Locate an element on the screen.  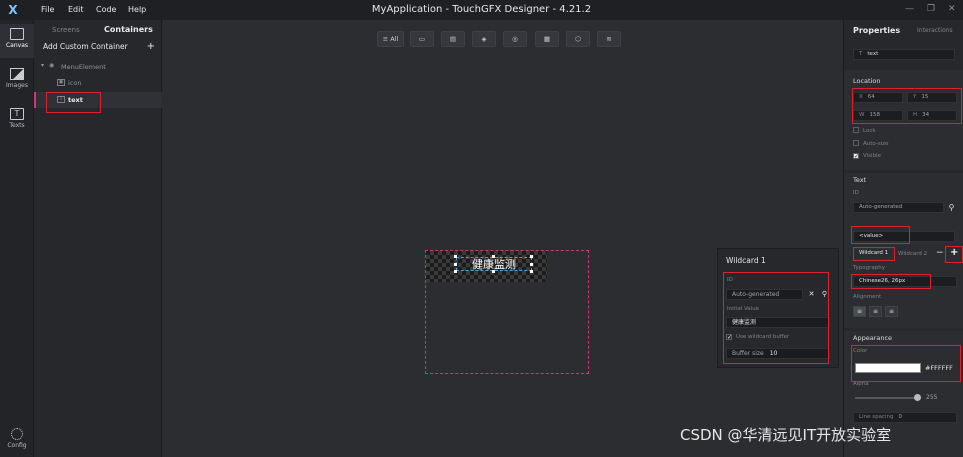
text-widget: 健康监测 is located at coordinates (486, 266).